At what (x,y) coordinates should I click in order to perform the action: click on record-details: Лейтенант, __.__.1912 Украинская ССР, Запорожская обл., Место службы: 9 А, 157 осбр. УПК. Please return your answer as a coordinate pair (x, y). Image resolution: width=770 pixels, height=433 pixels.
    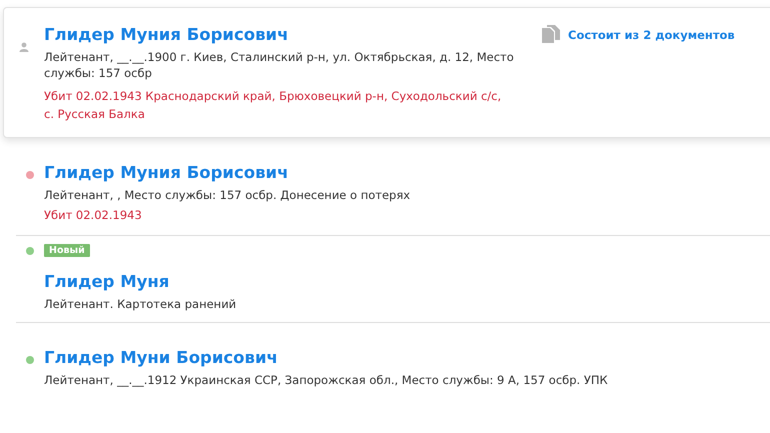
    Looking at the image, I should click on (326, 380).